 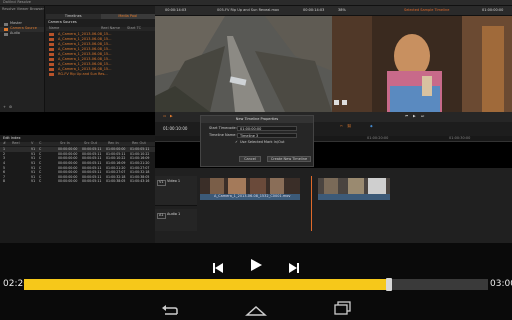 I want to click on snapping-icon: ◆, so click(x=371, y=126).